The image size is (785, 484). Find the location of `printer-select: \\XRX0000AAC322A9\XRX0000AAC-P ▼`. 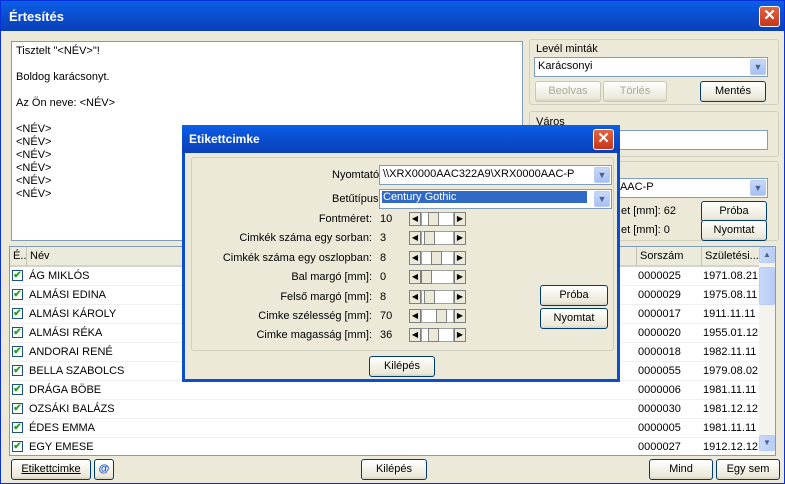

printer-select: \\XRX0000AAC322A9\XRX0000AAC-P ▼ is located at coordinates (495, 175).